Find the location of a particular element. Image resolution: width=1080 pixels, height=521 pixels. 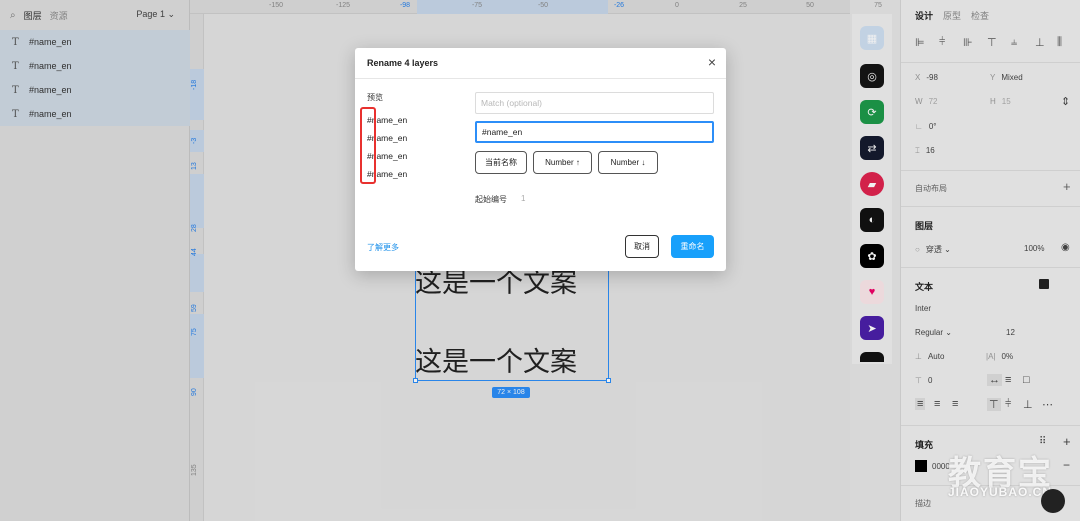

match-input is located at coordinates (594, 103).